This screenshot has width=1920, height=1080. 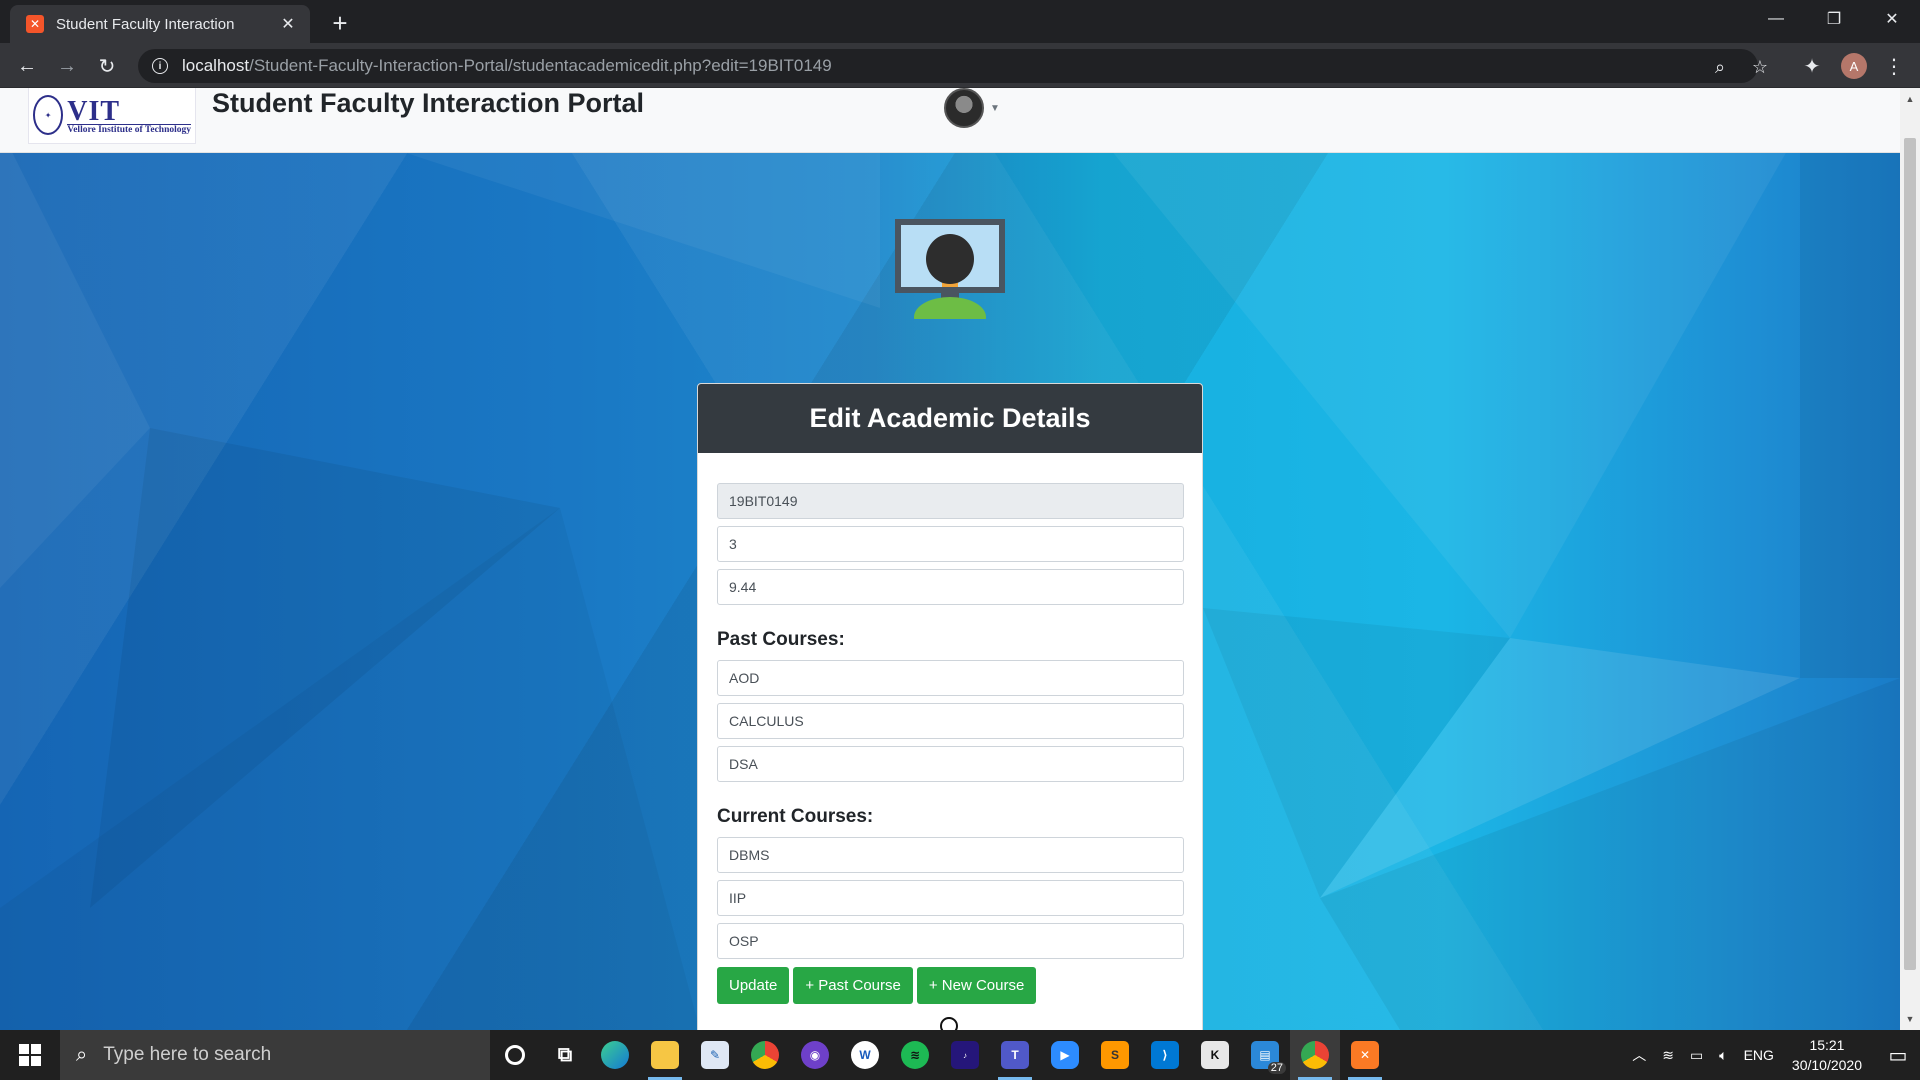 What do you see at coordinates (160, 66) in the screenshot?
I see `site-info-icon: i` at bounding box center [160, 66].